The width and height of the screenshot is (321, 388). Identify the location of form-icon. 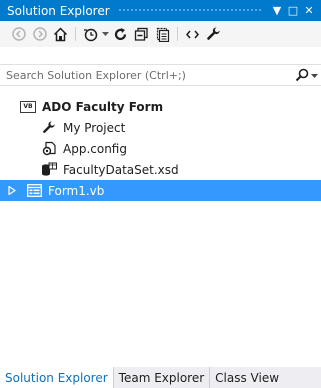
(34, 191).